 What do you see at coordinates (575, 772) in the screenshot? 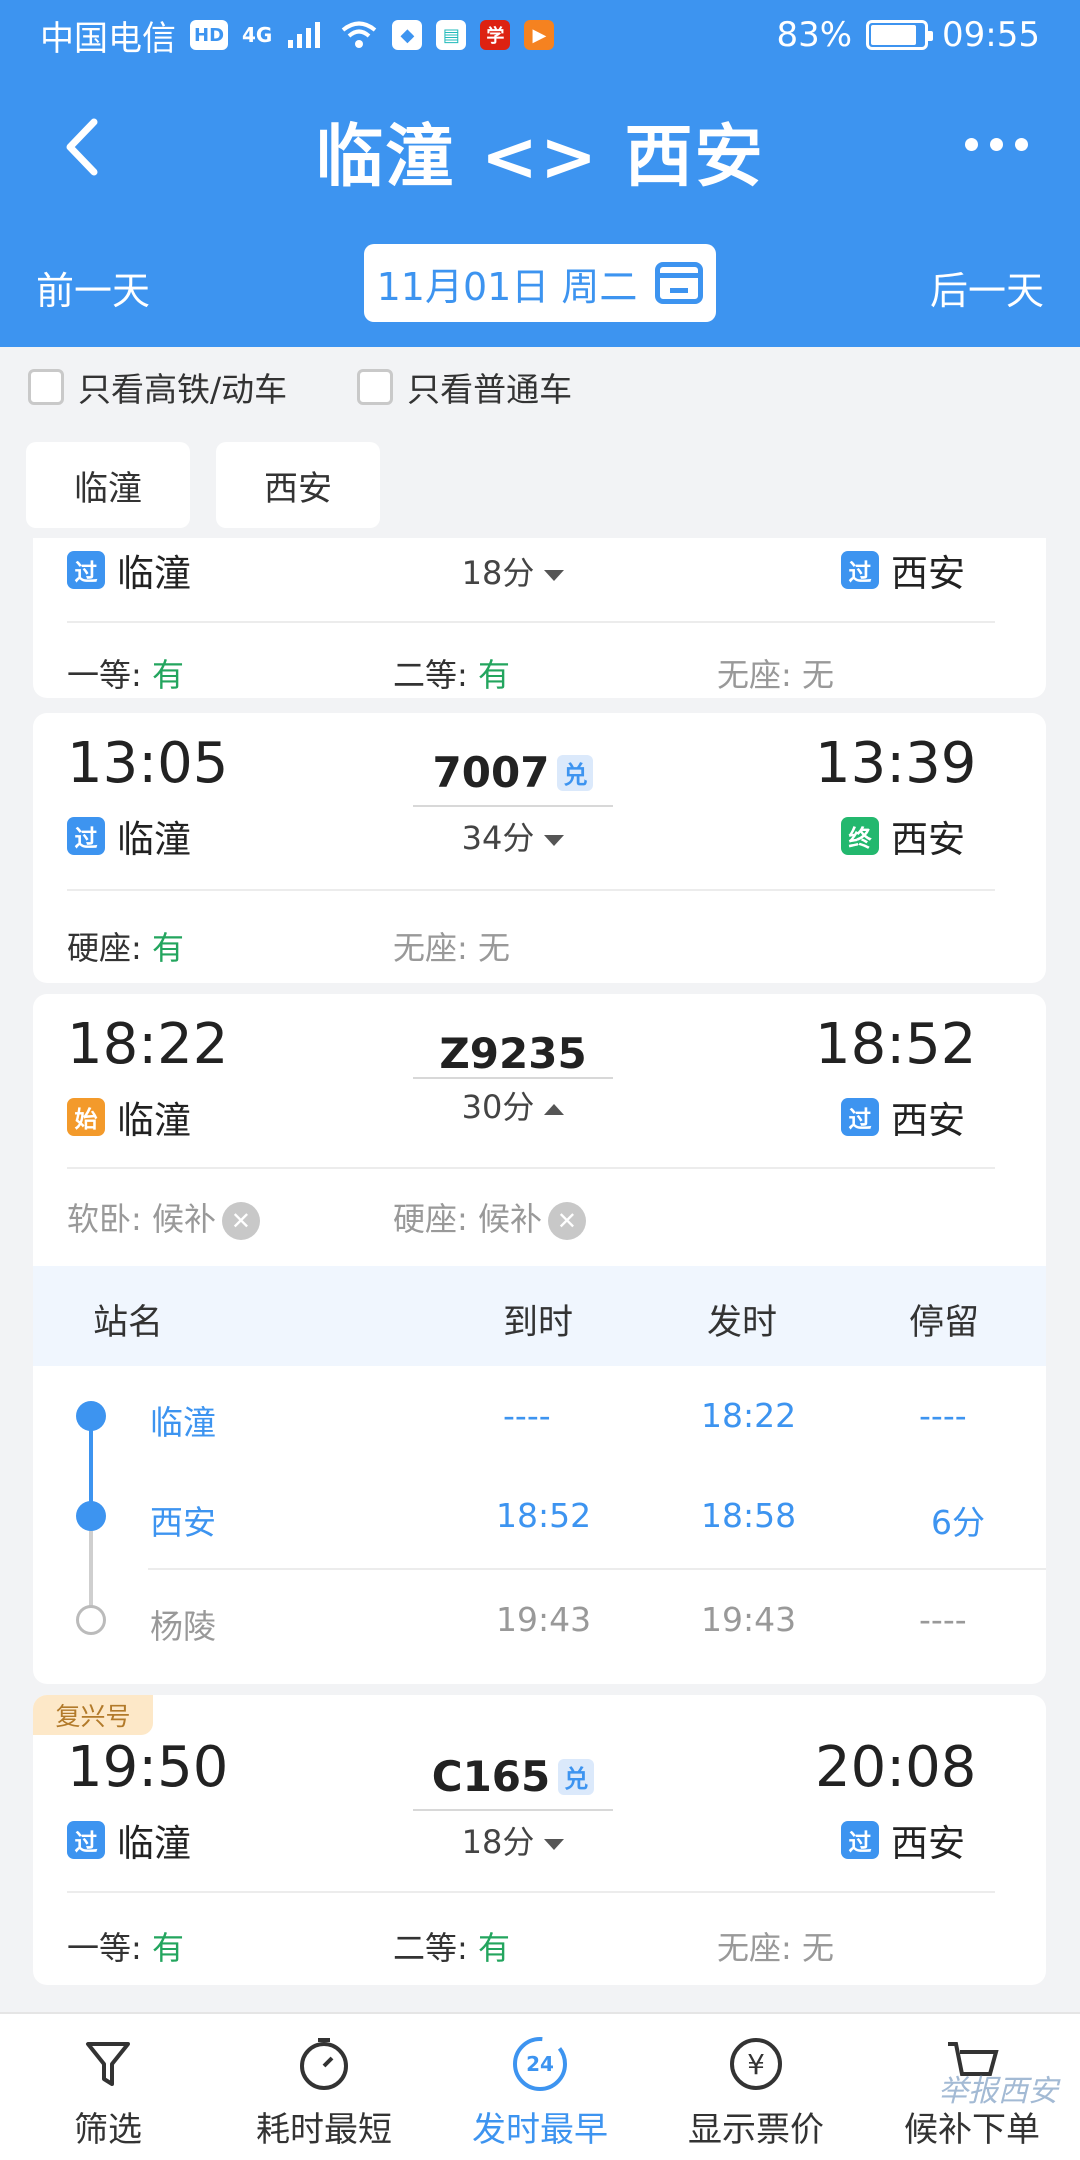
I see `exchange-badge: 兑` at bounding box center [575, 772].